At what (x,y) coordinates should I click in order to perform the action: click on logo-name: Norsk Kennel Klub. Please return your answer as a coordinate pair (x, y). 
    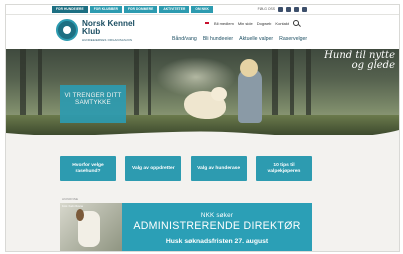
    Looking at the image, I should click on (117, 27).